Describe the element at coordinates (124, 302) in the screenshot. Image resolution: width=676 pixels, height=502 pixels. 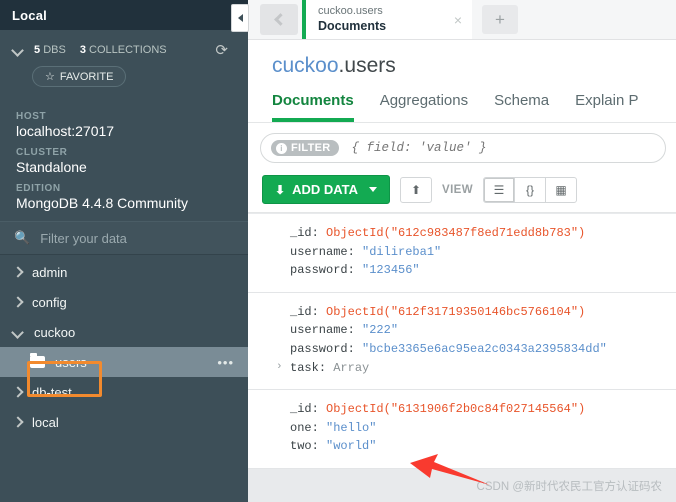
I see `sidebar-item-config: config` at that location.